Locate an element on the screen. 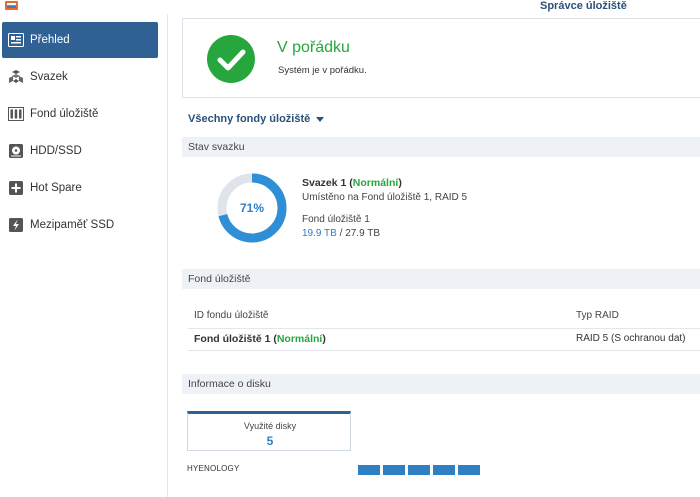 This screenshot has height=497, width=700. sidebar-item-hdd-ssd: HDD/SSD is located at coordinates (80, 151).